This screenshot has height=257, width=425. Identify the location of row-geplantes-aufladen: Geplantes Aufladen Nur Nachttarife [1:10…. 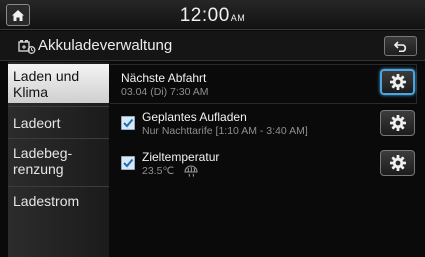
(263, 125).